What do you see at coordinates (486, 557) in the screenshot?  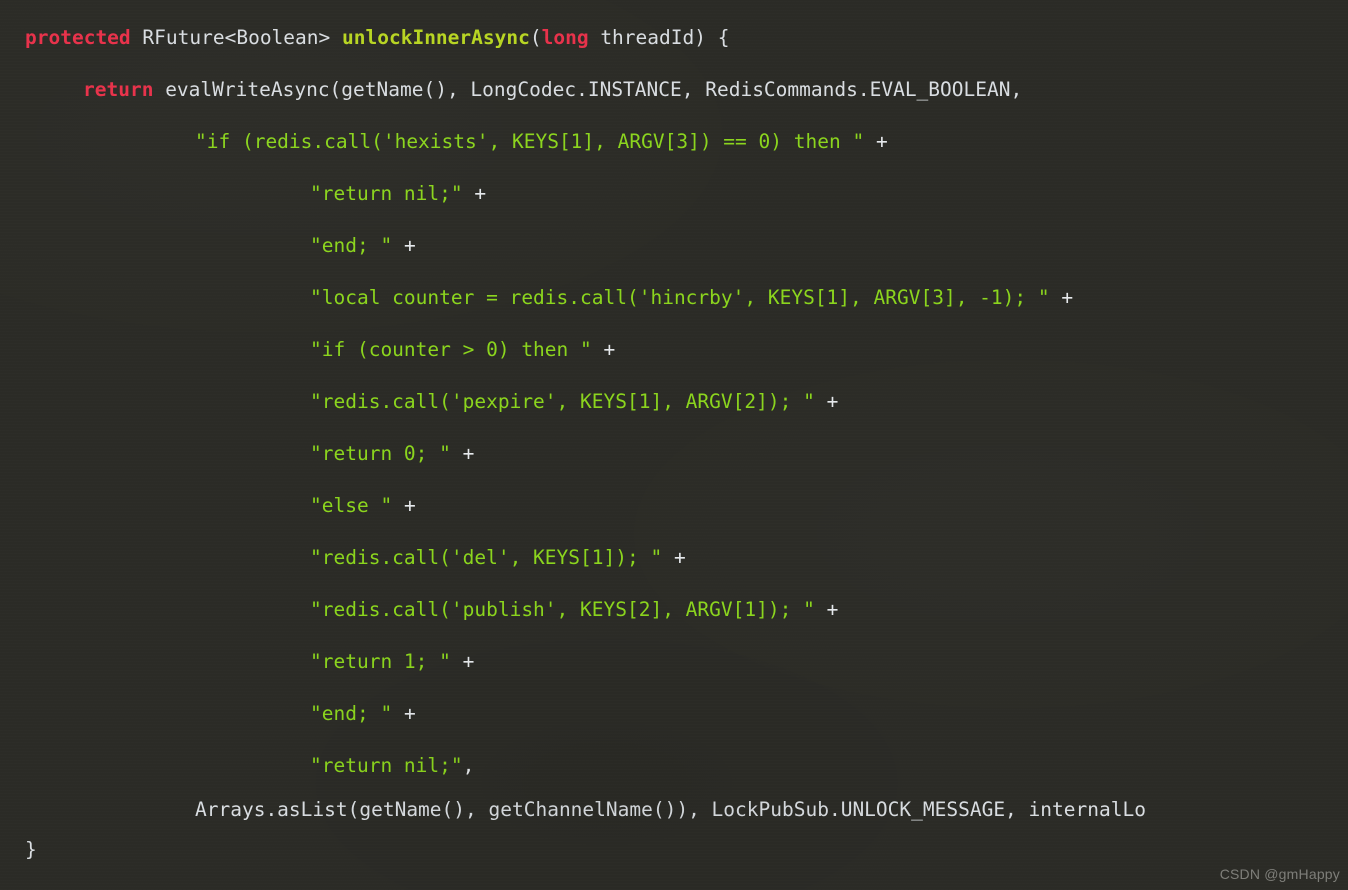 I see `code-token-str: "redis.call('del', KEYS[1]); "` at bounding box center [486, 557].